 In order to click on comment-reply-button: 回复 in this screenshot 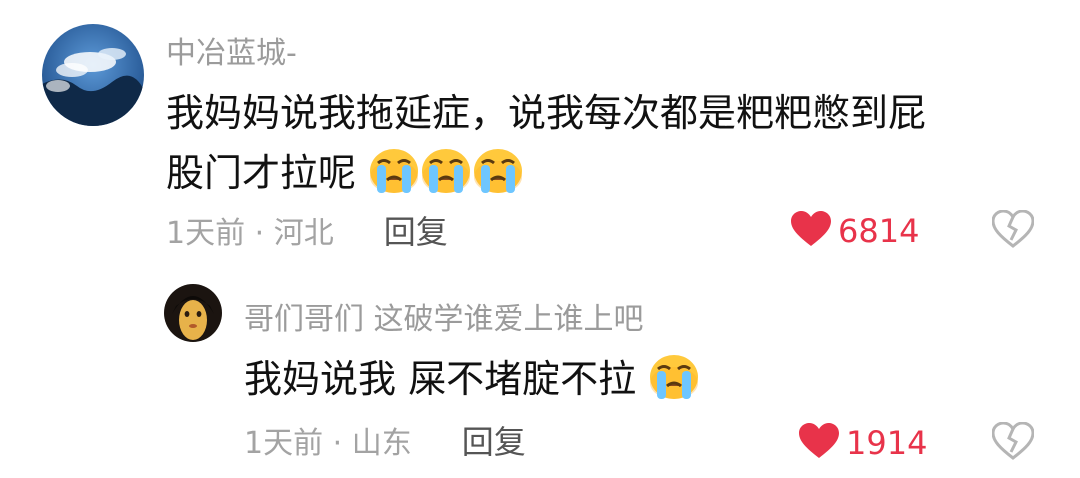, I will do `click(416, 230)`.